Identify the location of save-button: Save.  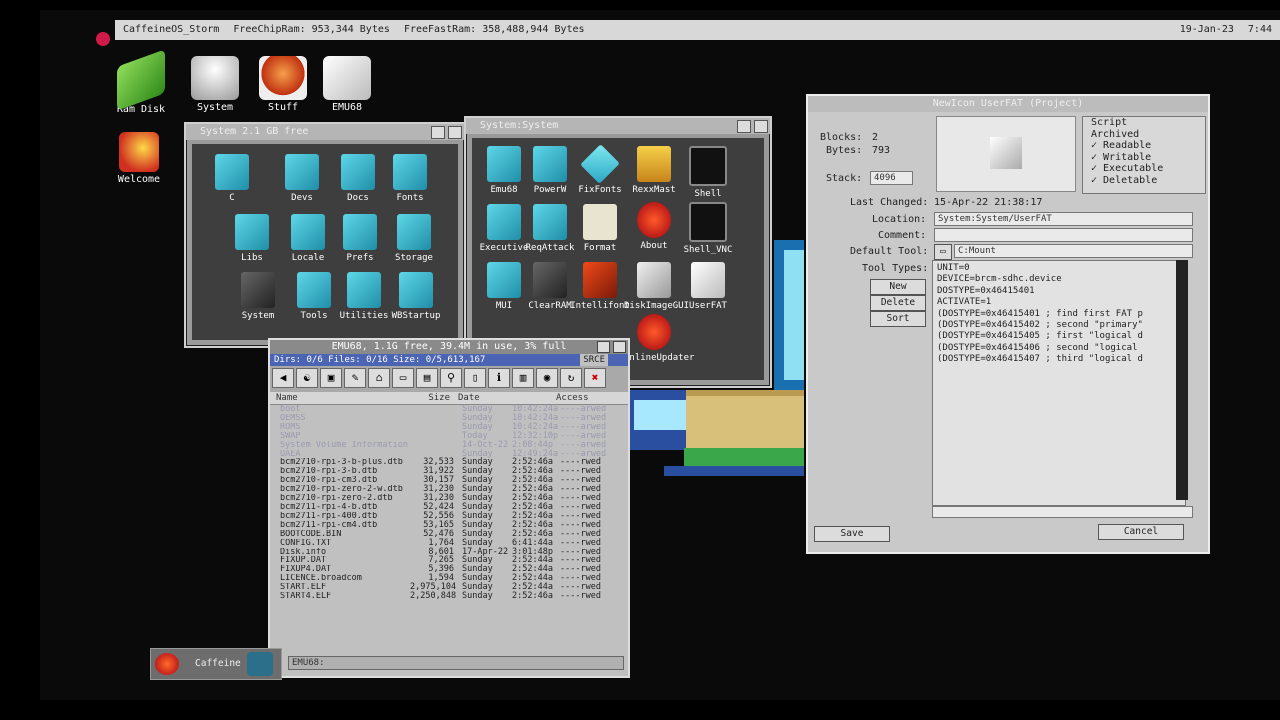
(852, 534).